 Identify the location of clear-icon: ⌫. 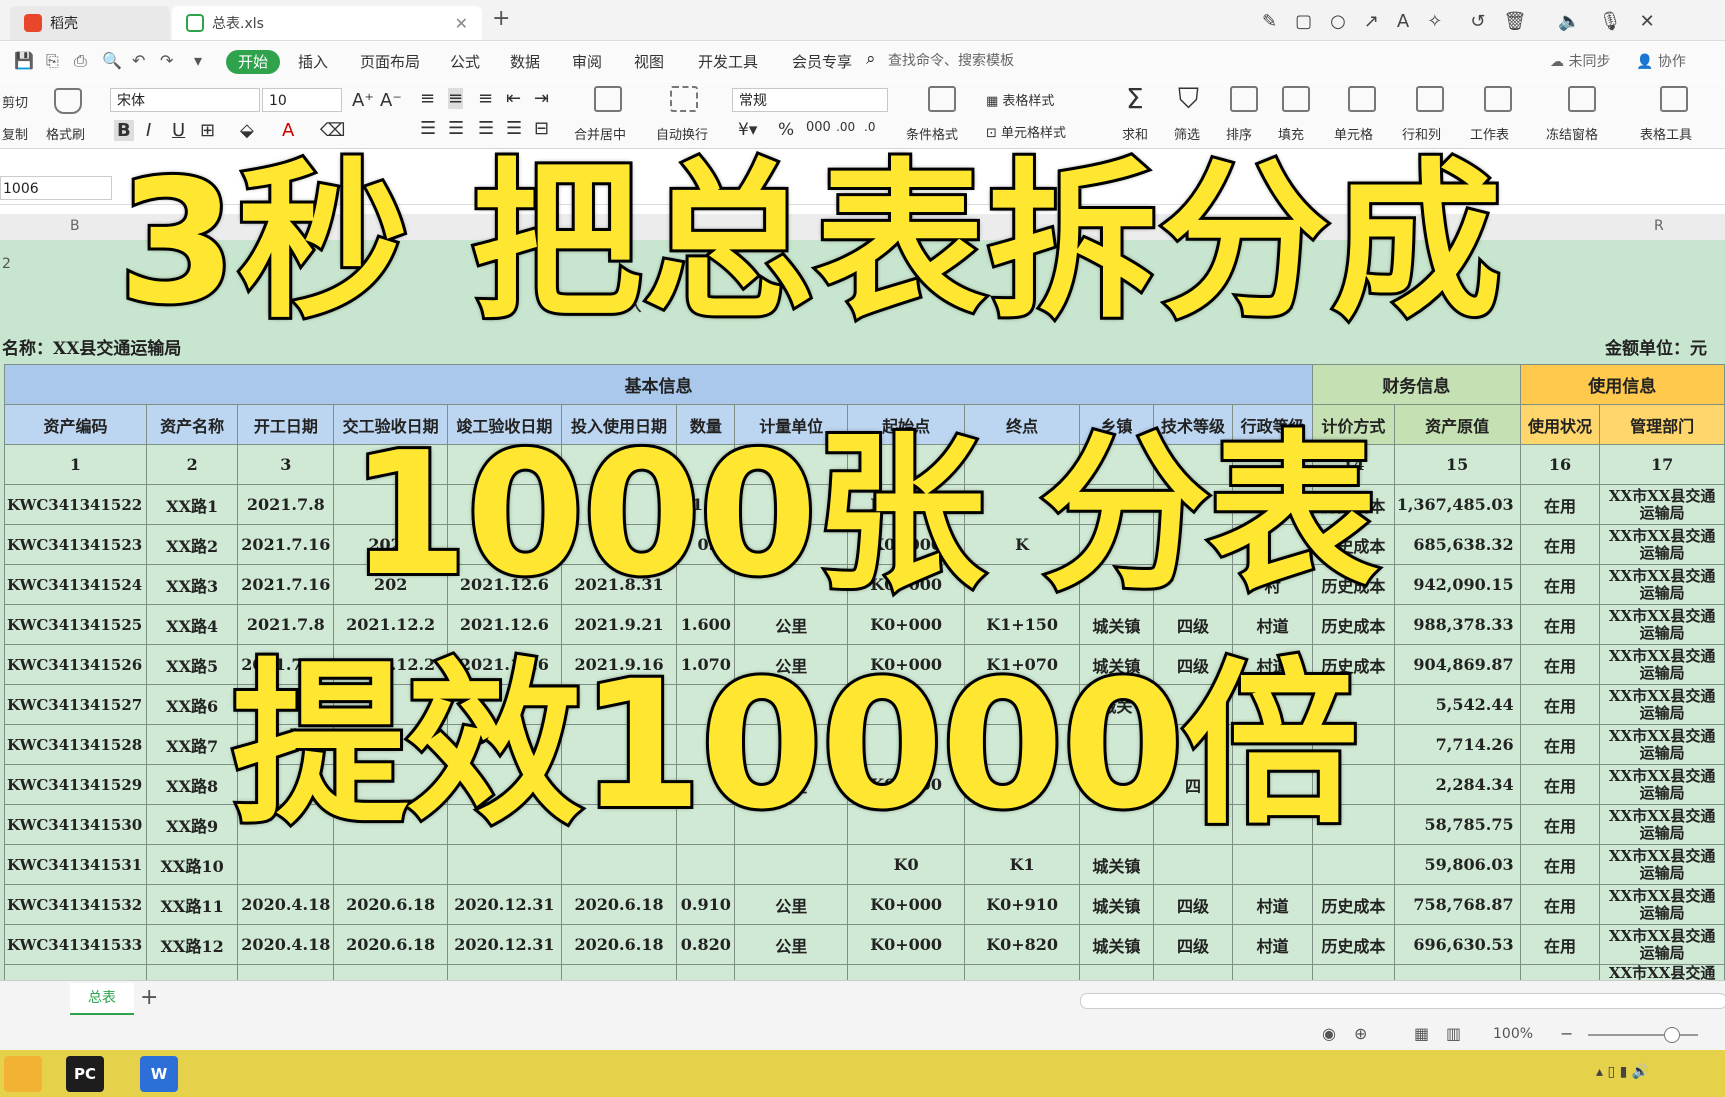
(332, 130).